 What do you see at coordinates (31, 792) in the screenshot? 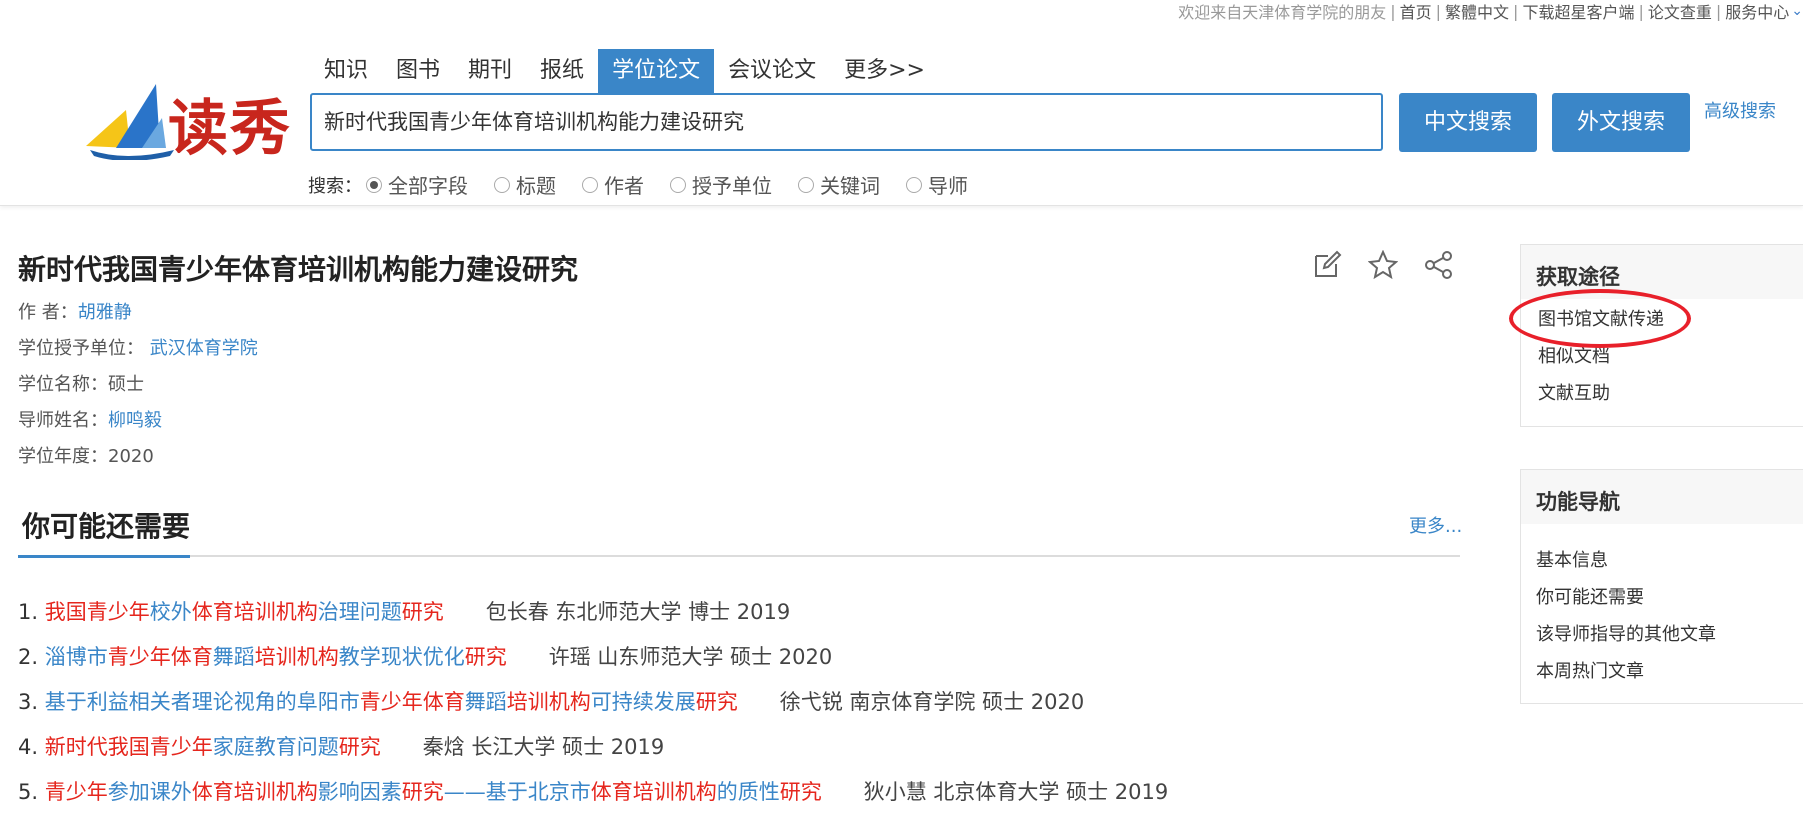
I see `list-item-number: 5.` at bounding box center [31, 792].